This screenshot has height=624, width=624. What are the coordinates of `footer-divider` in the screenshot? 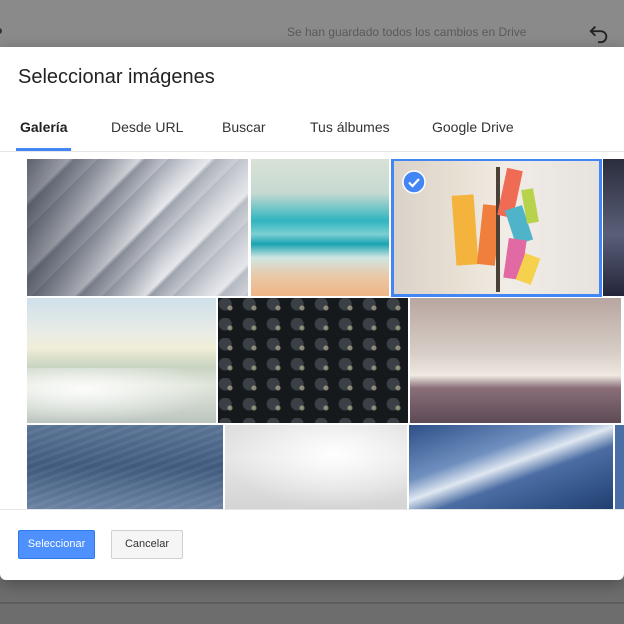 It's located at (312, 509).